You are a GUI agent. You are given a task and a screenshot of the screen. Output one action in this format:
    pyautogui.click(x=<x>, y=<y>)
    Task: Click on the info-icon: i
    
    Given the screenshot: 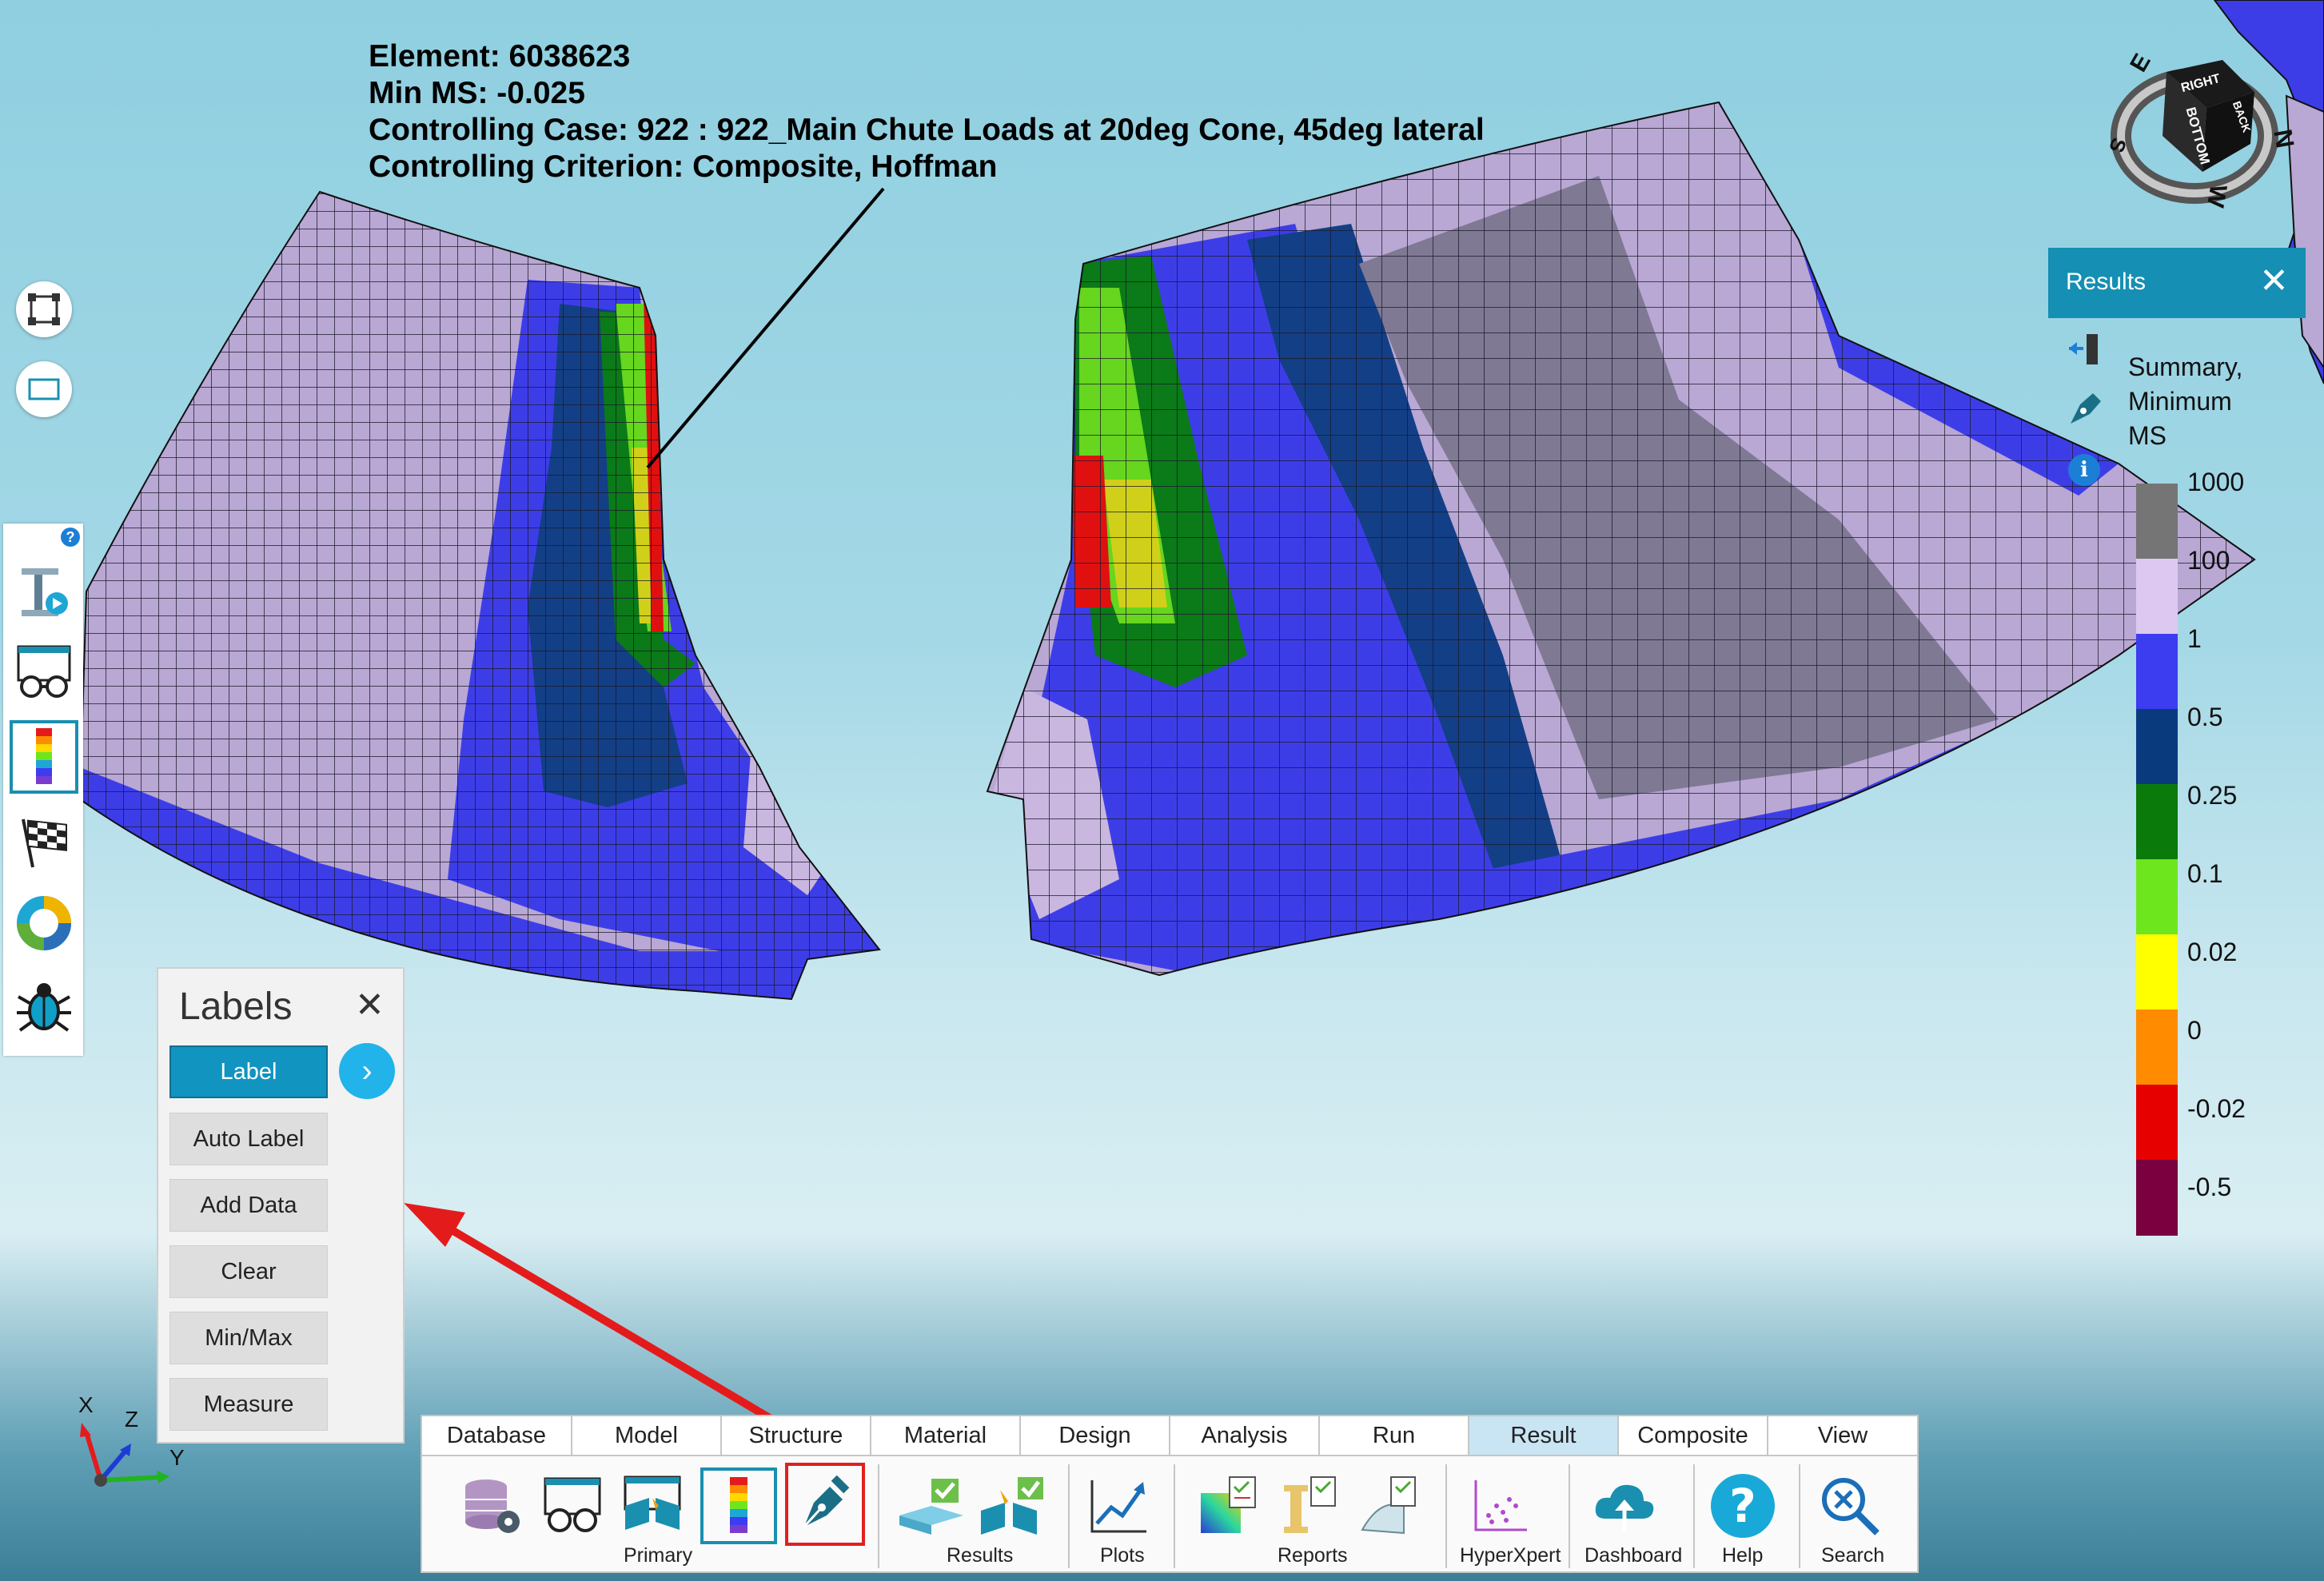 What is the action you would take?
    pyautogui.click(x=2084, y=470)
    